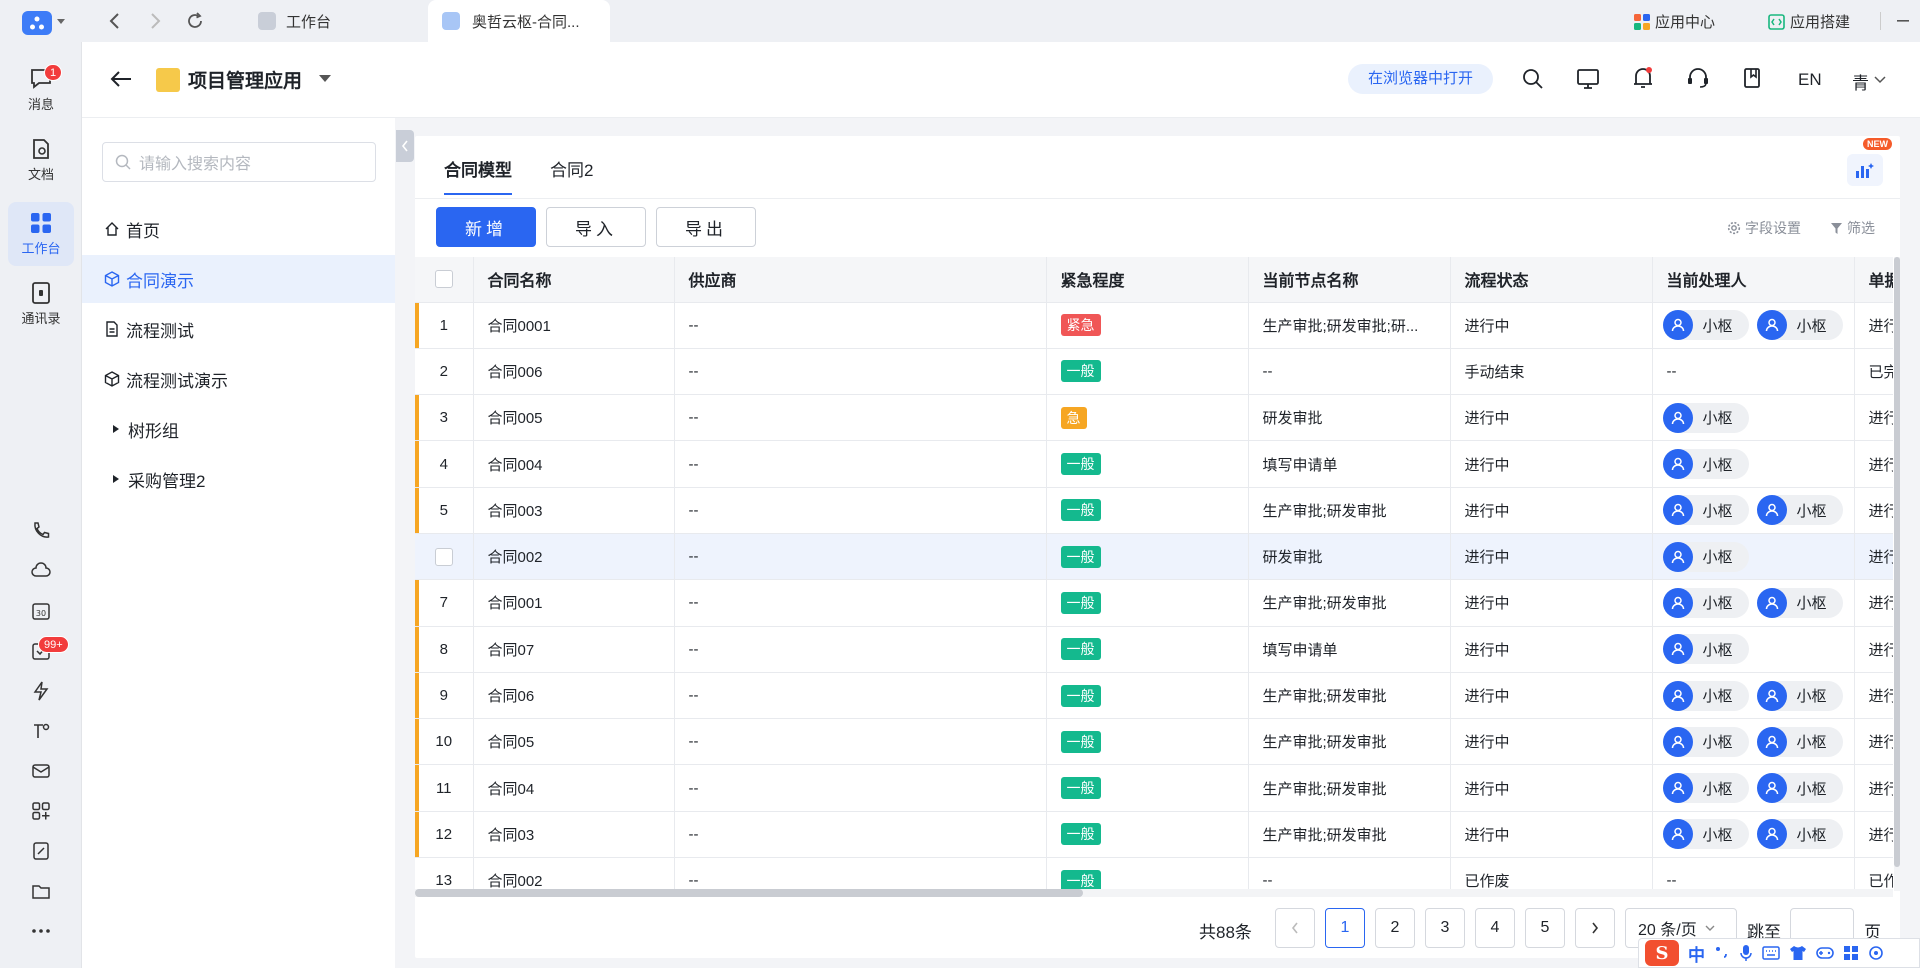 Image resolution: width=1920 pixels, height=968 pixels. What do you see at coordinates (486, 227) in the screenshot?
I see `add-button: 新增` at bounding box center [486, 227].